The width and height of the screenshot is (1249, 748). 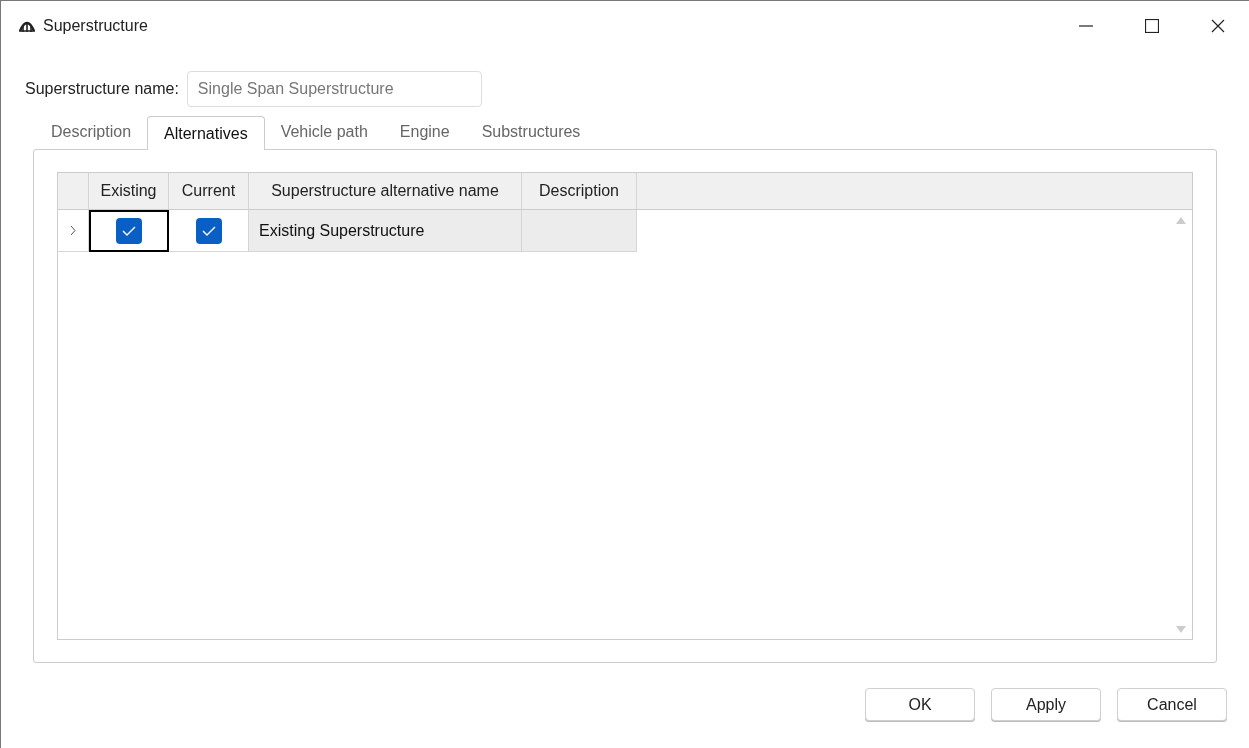 I want to click on dialog-button: Cancel, so click(x=1172, y=704).